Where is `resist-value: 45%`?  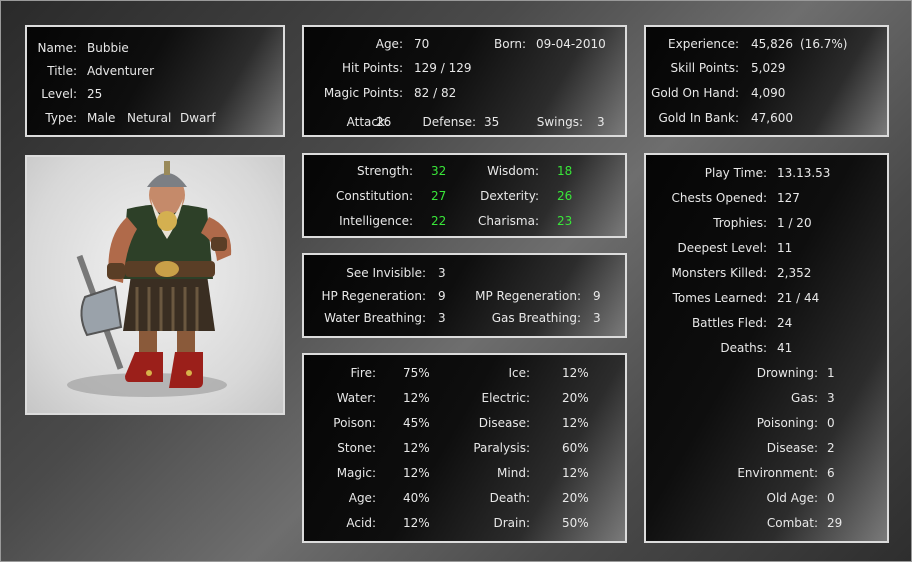
resist-value: 45% is located at coordinates (416, 423).